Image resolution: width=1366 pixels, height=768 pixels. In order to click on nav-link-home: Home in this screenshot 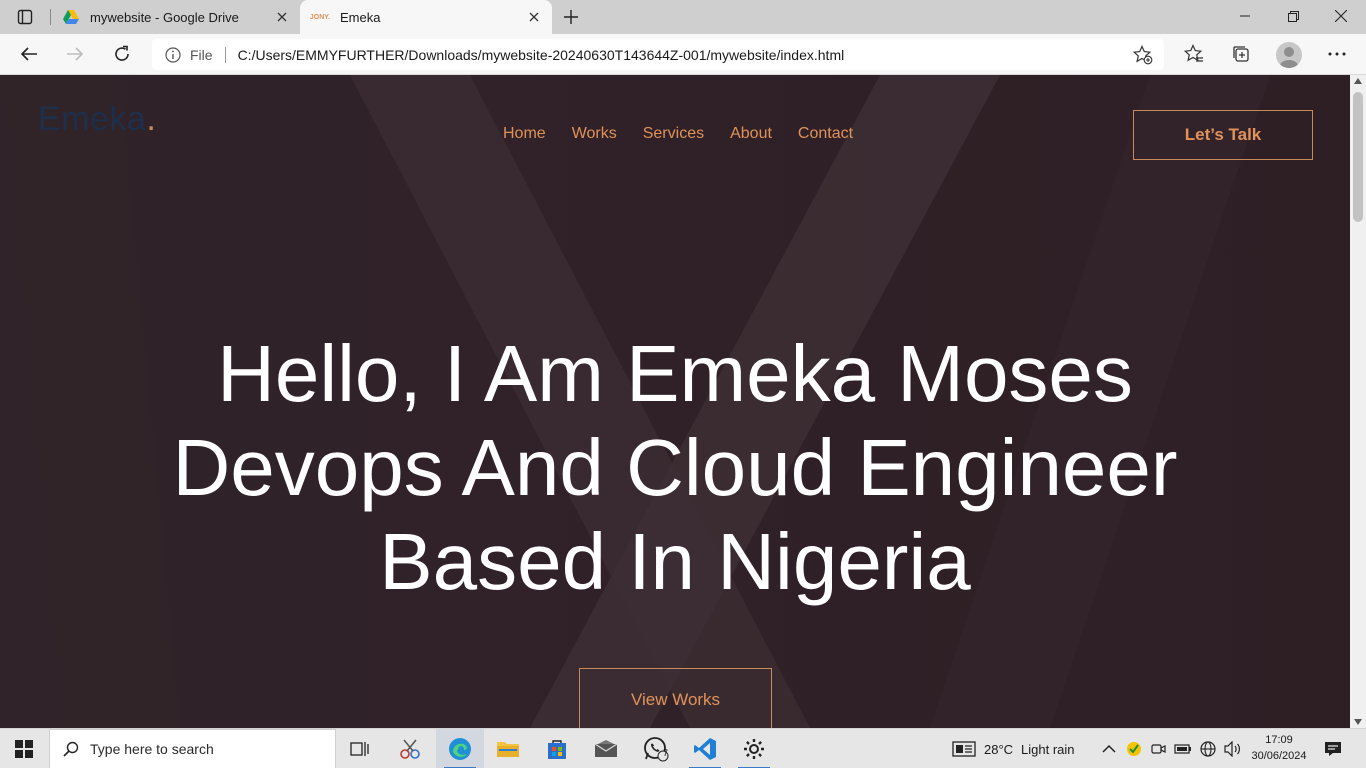, I will do `click(524, 134)`.